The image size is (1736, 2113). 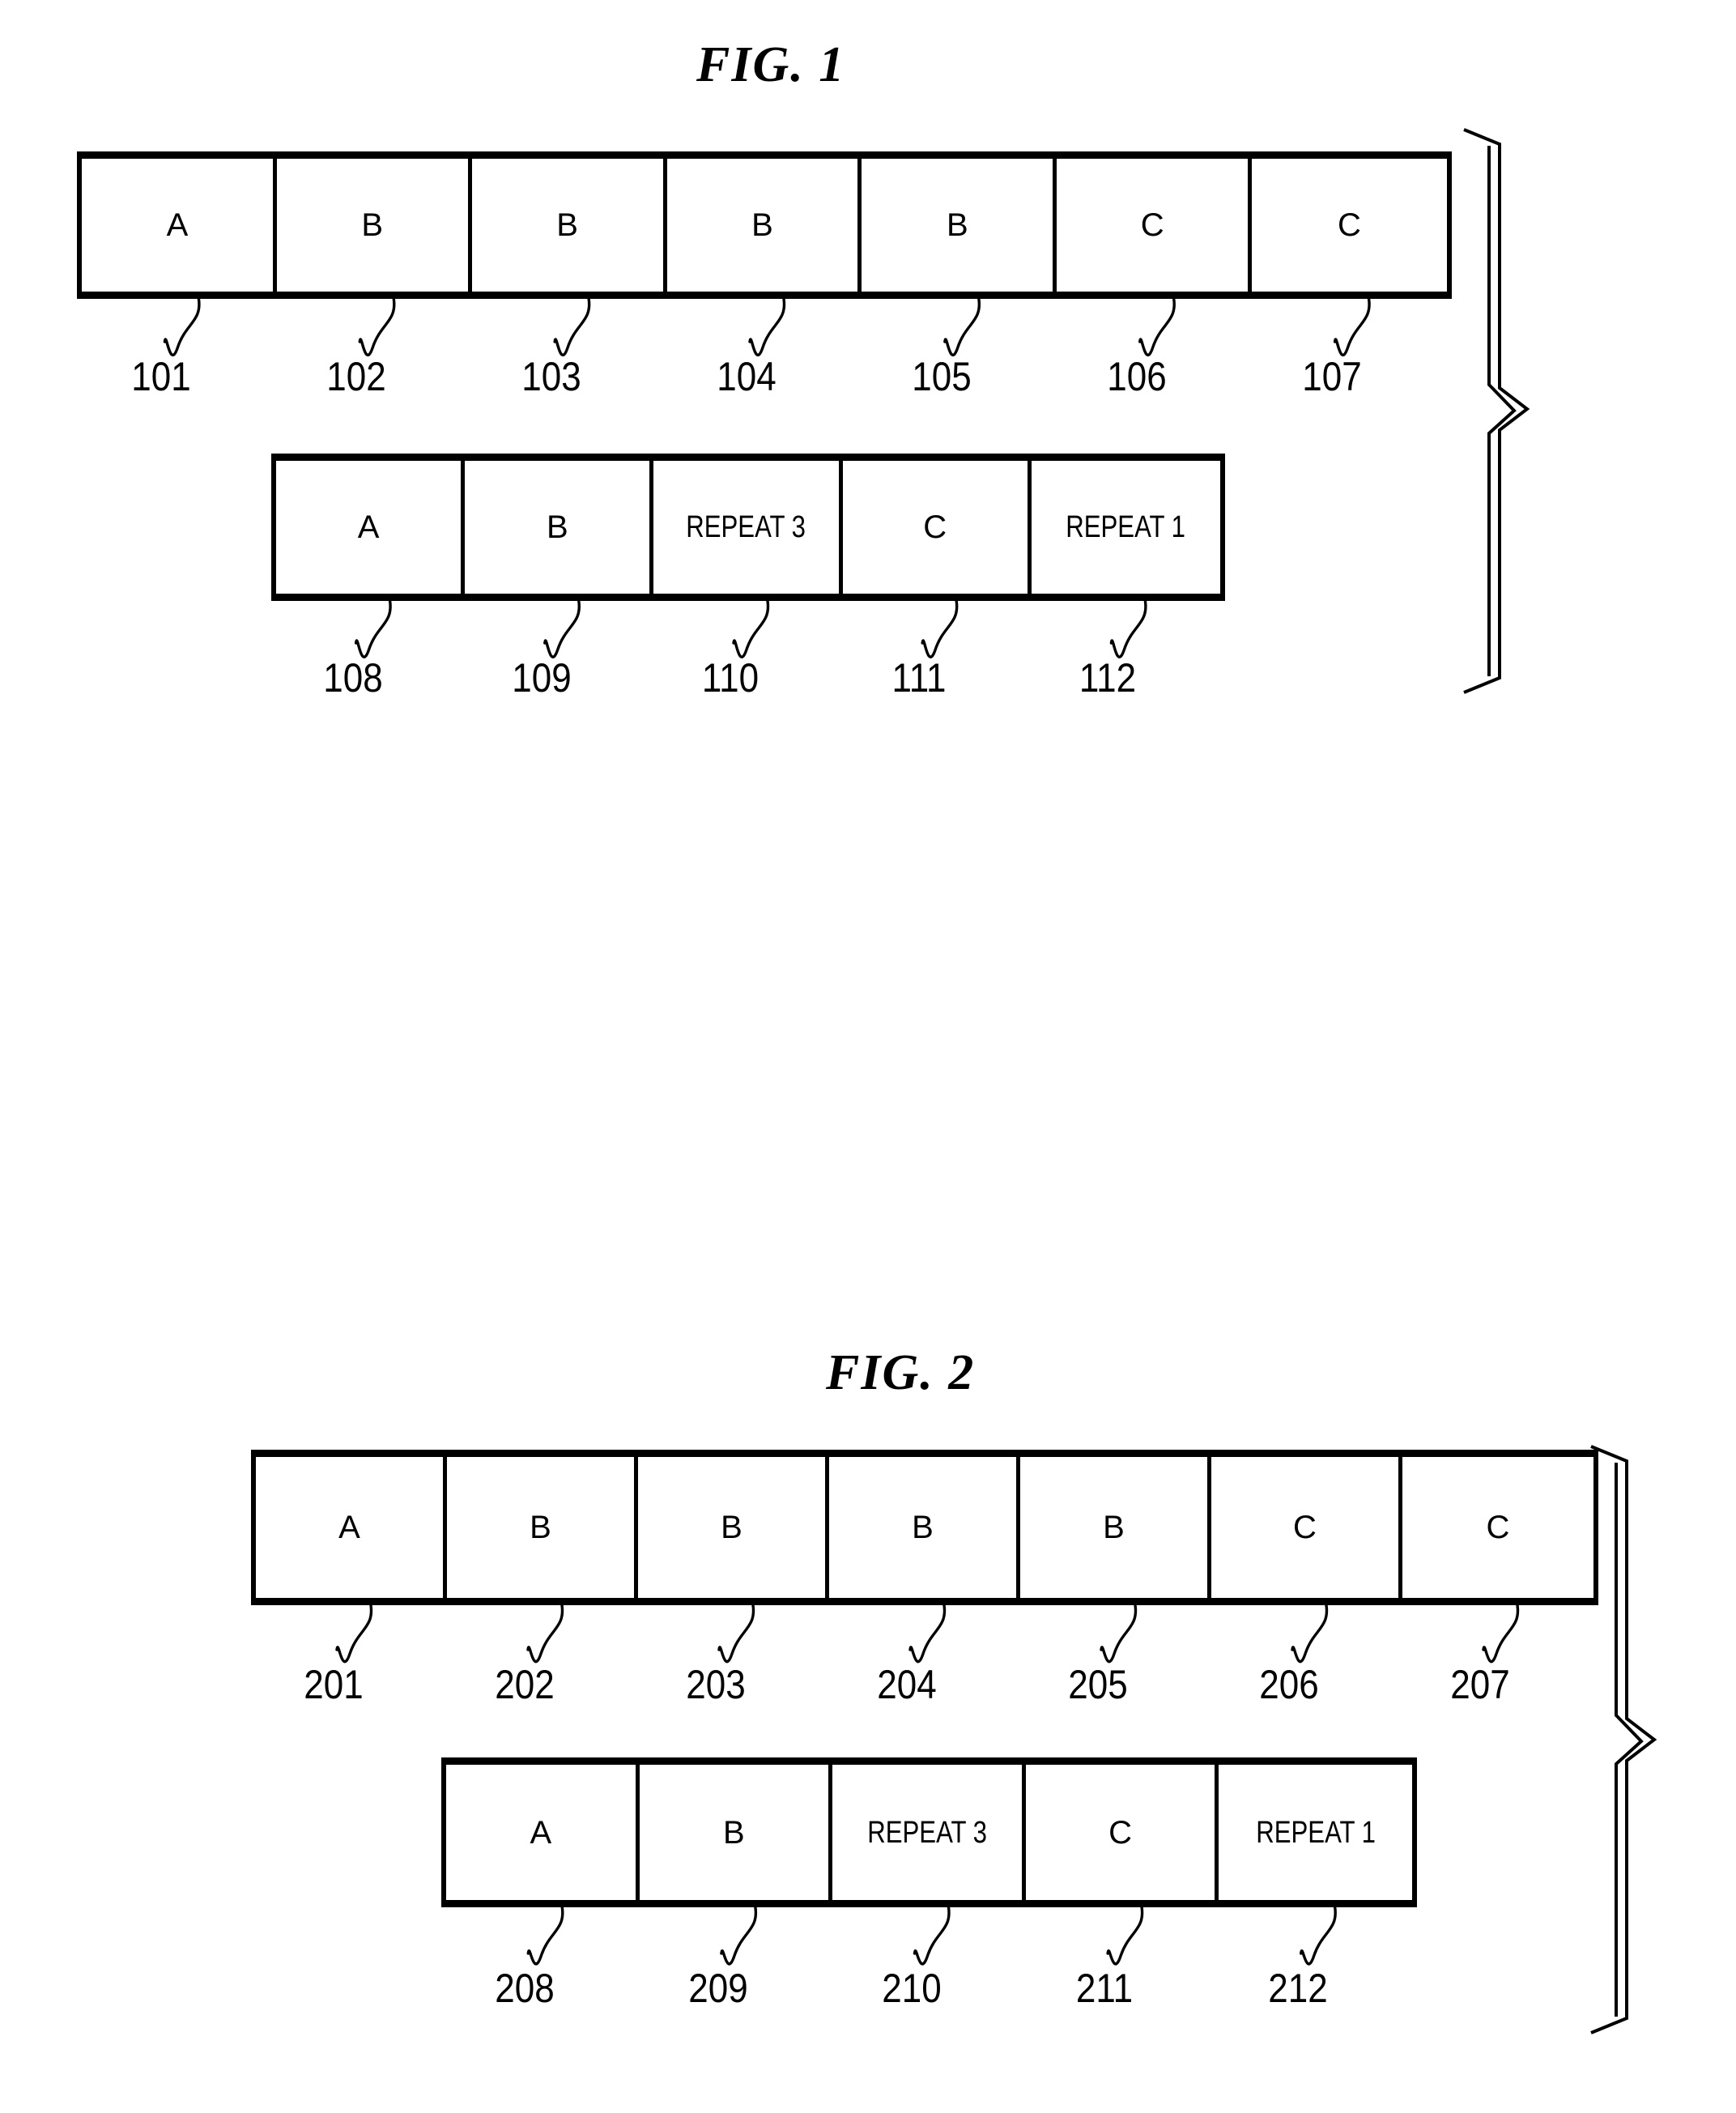 What do you see at coordinates (1289, 1684) in the screenshot?
I see `reference-number: 206` at bounding box center [1289, 1684].